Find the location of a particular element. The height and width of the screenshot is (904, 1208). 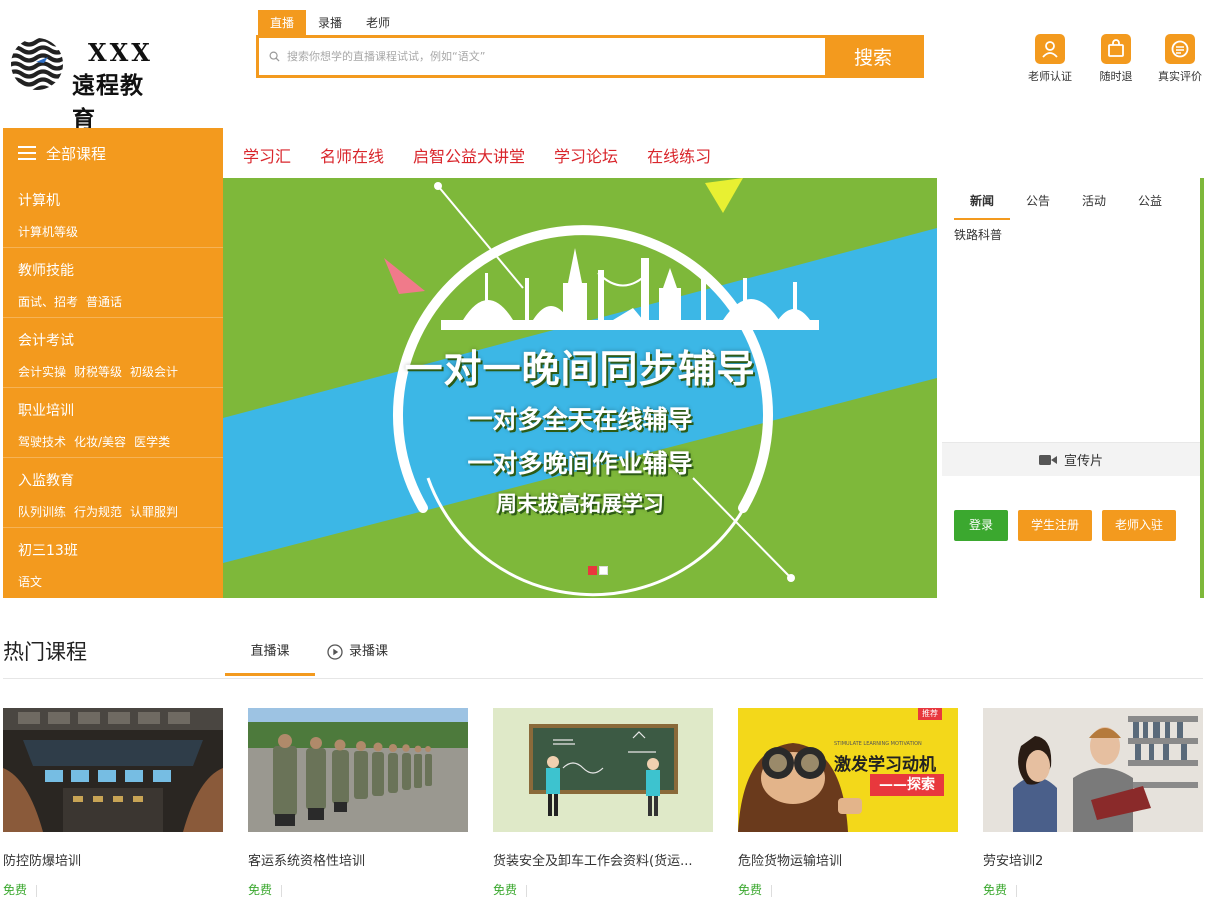

teacher-cert-icon is located at coordinates (1050, 49).